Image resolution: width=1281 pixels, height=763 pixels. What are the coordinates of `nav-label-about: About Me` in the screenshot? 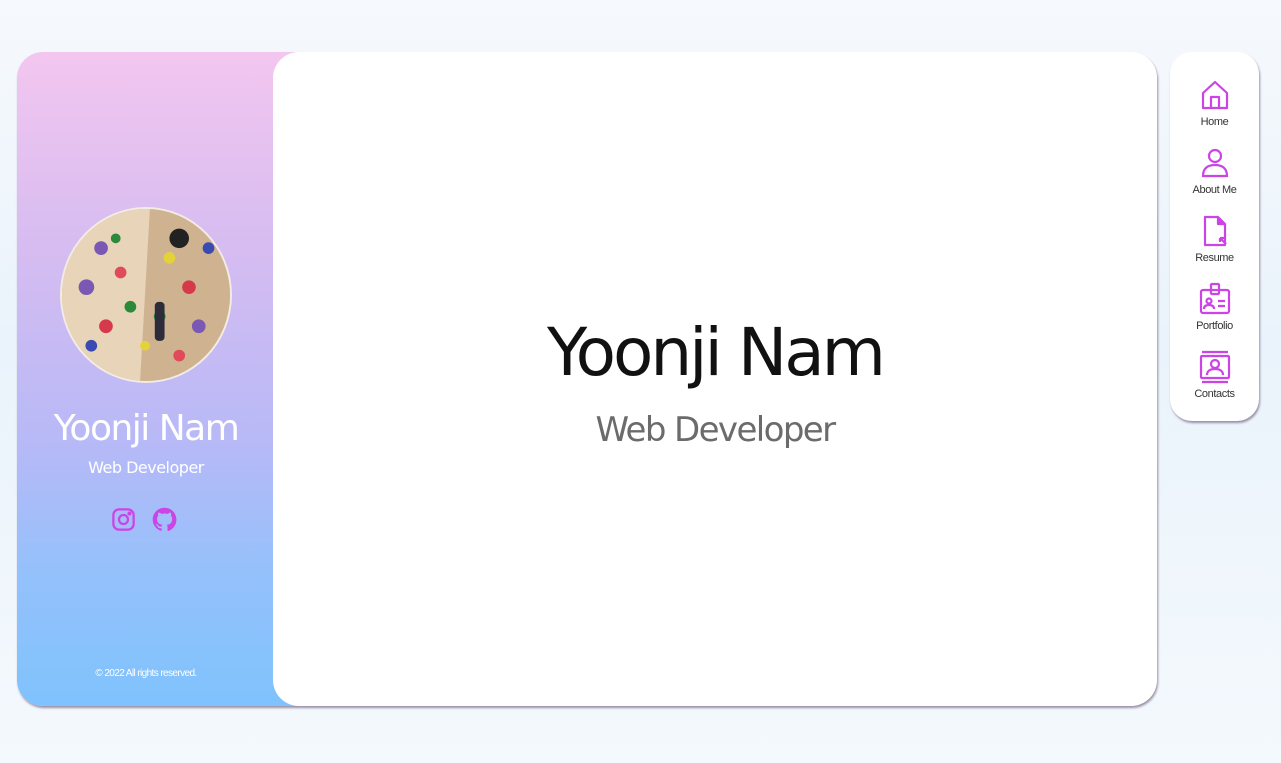 It's located at (1214, 190).